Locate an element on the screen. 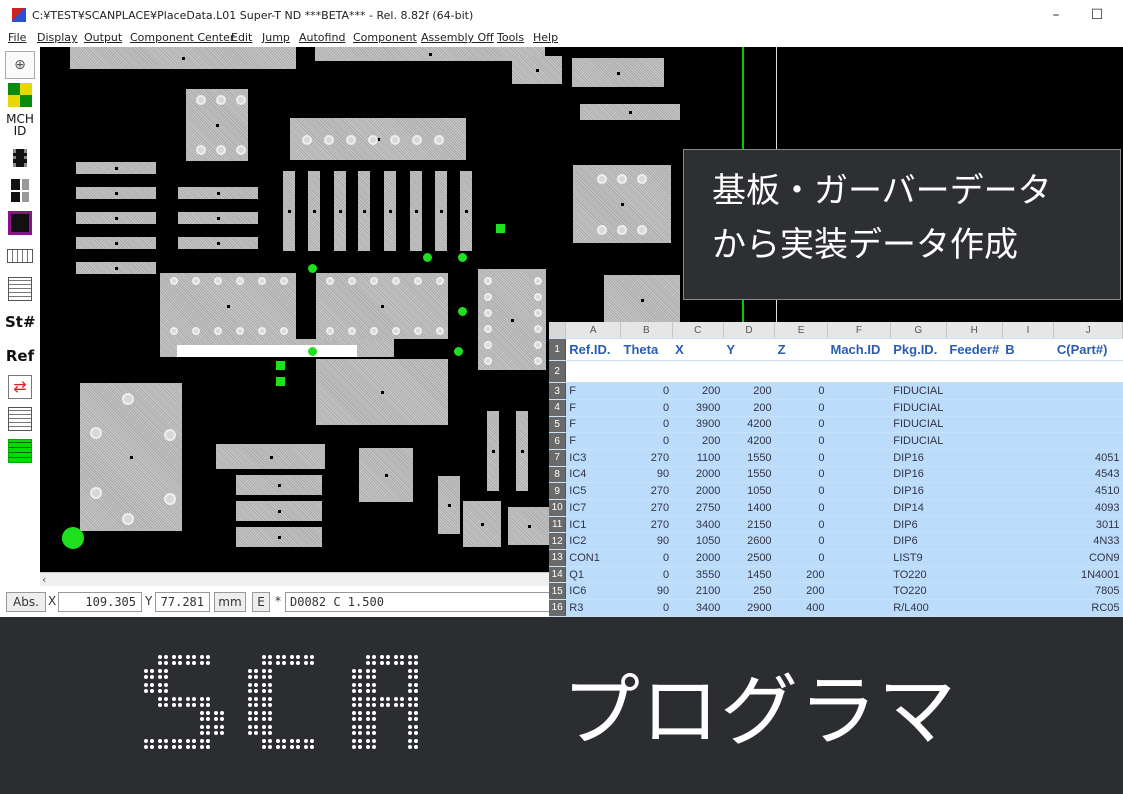 The image size is (1123, 794). table-view-icon is located at coordinates (20, 289).